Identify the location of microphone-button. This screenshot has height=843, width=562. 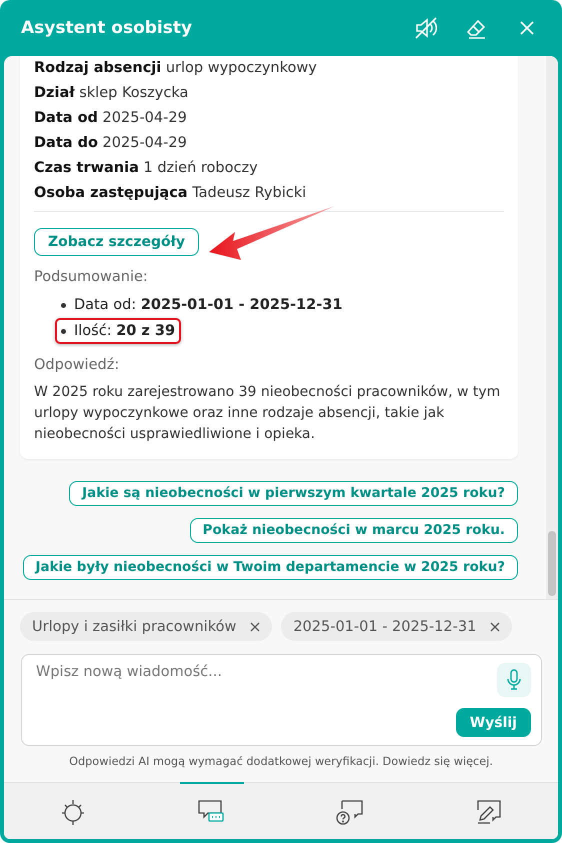
(514, 680).